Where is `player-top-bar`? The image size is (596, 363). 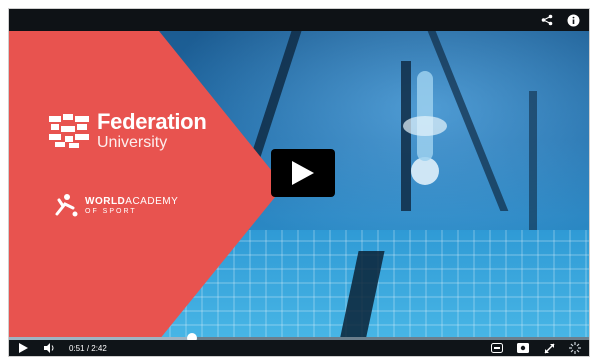 player-top-bar is located at coordinates (299, 20).